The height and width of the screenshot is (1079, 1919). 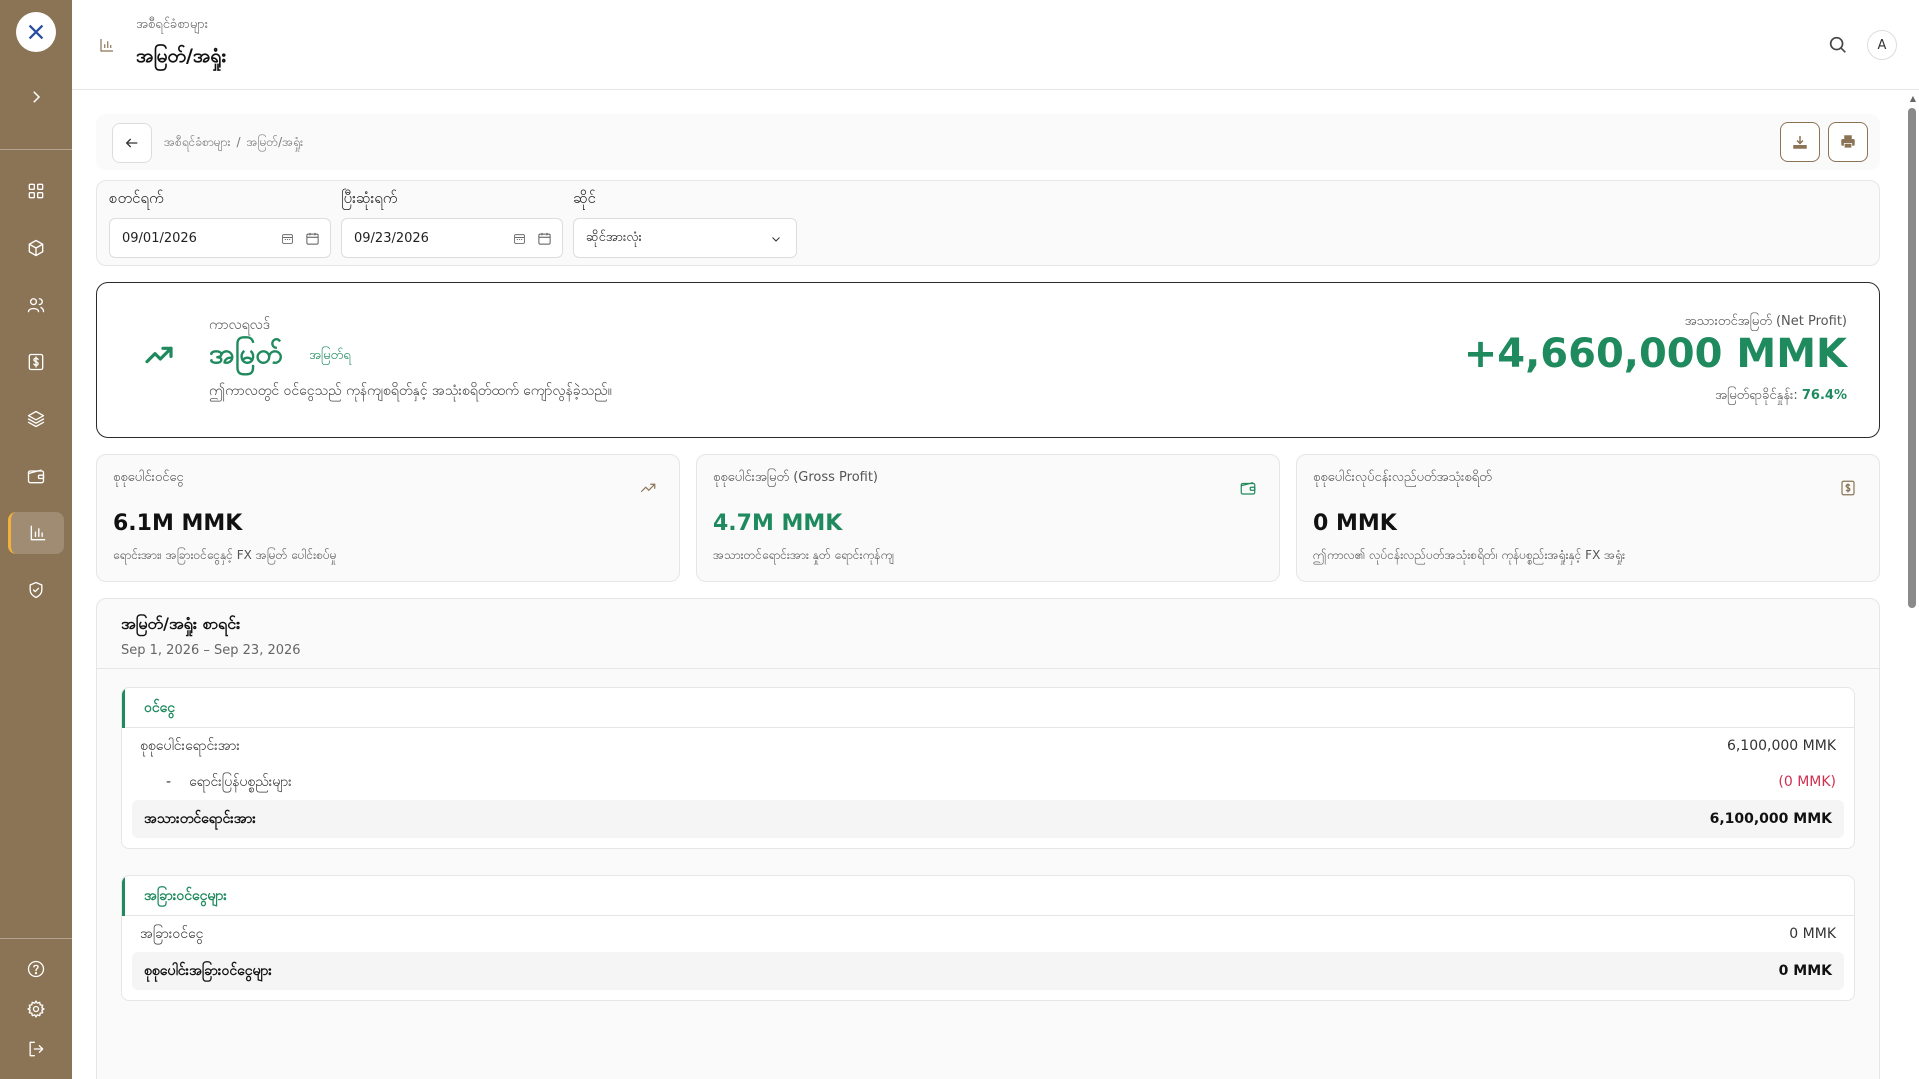 I want to click on page-title: အမြတ်/အရှုံး, so click(x=181, y=56).